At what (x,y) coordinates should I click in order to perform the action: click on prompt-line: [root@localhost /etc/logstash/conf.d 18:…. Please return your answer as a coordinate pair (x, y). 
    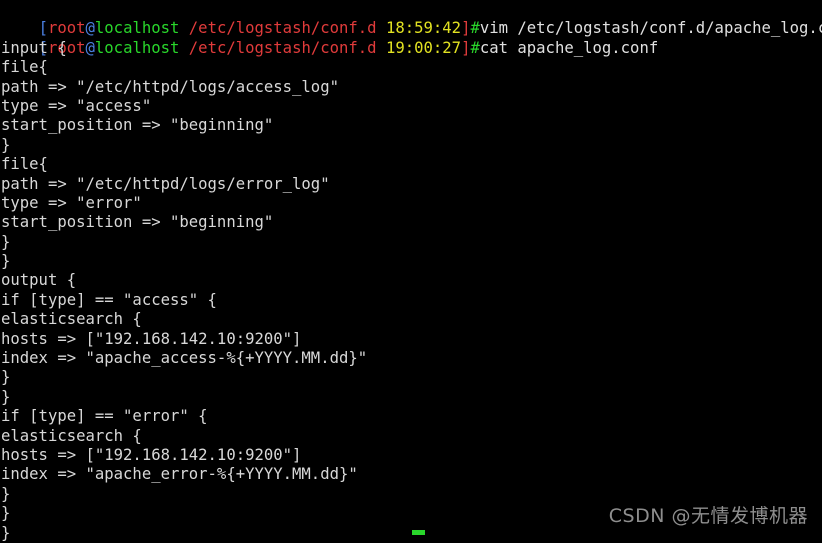
    Looking at the image, I should click on (411, 18).